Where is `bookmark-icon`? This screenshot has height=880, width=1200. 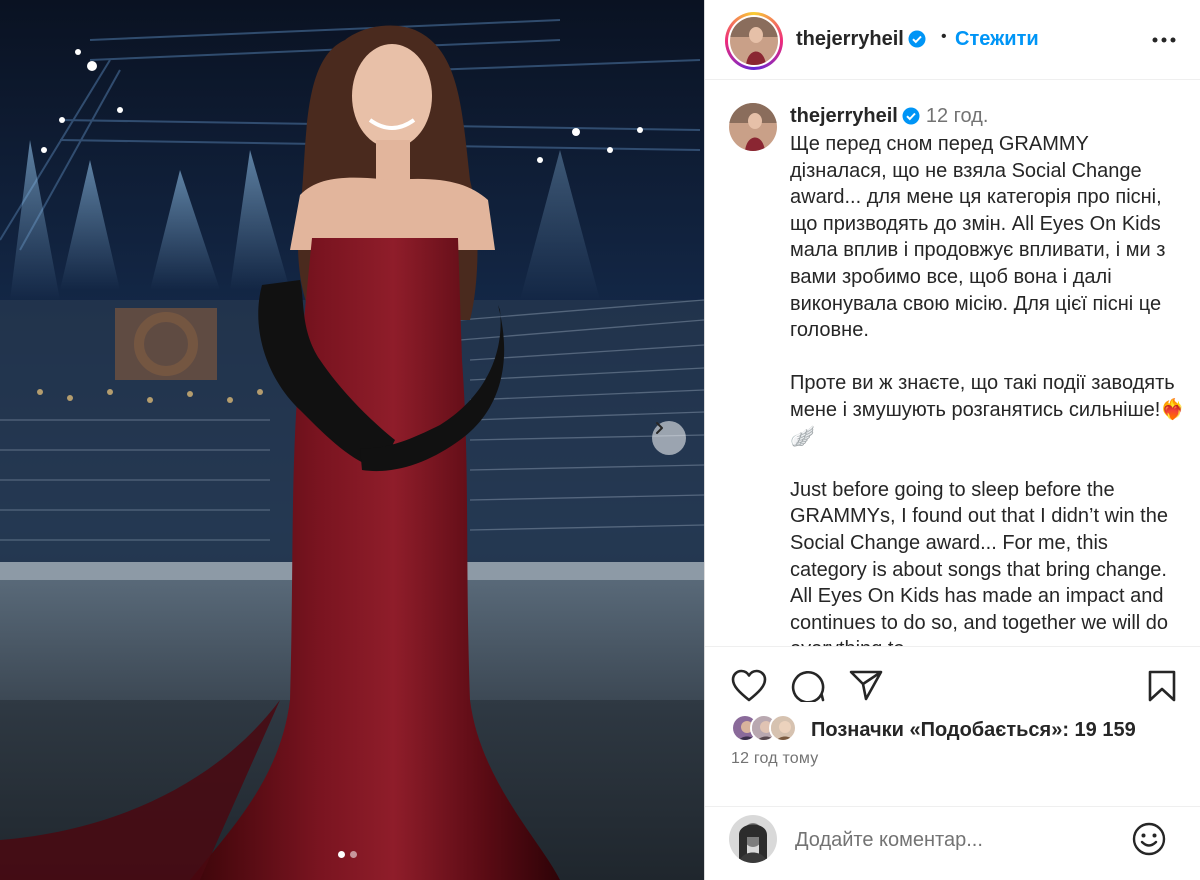 bookmark-icon is located at coordinates (1162, 686).